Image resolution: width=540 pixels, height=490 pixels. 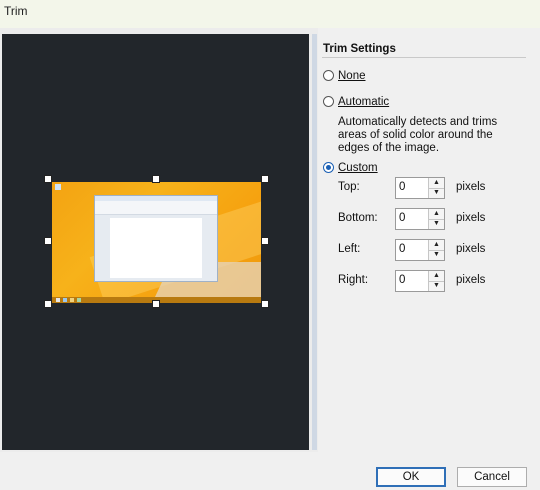 I want to click on right-stepper-buttons: ▲ ▼, so click(x=436, y=281).